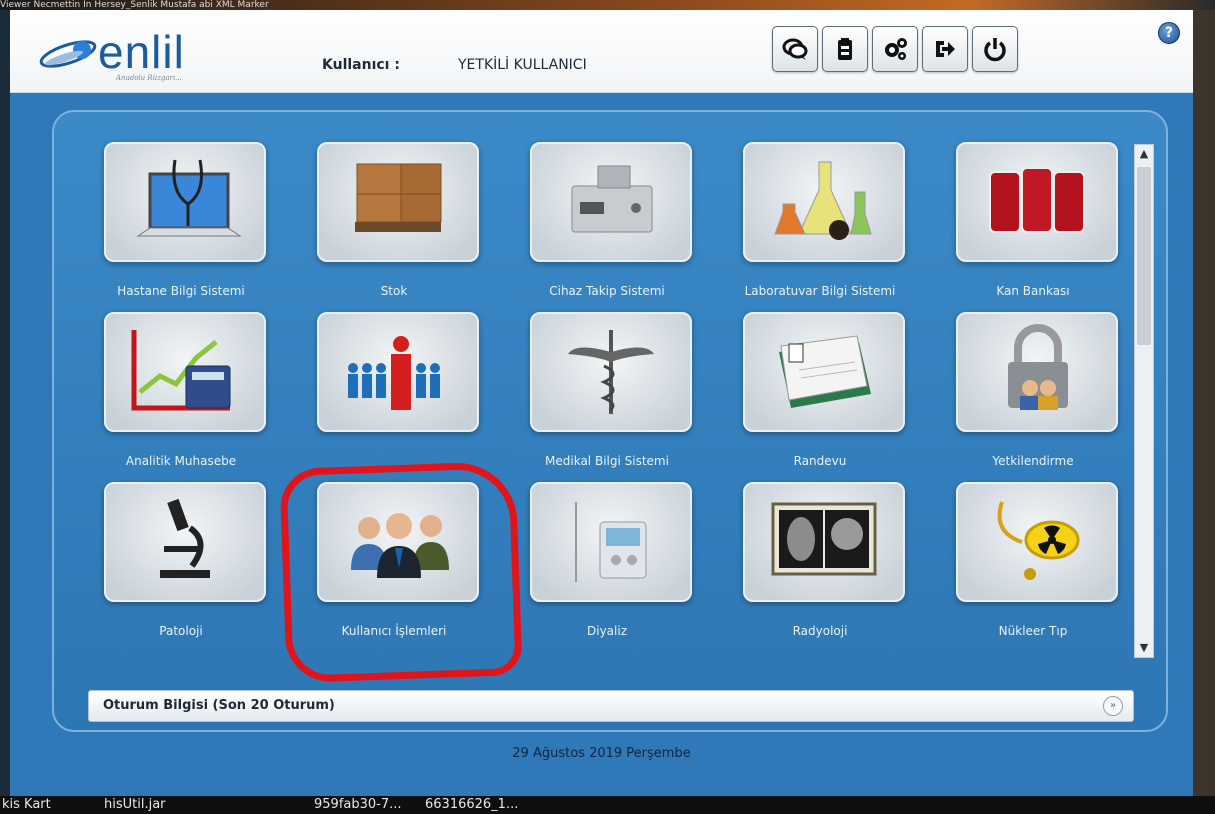 The width and height of the screenshot is (1215, 814). I want to click on settings-icon, so click(896, 49).